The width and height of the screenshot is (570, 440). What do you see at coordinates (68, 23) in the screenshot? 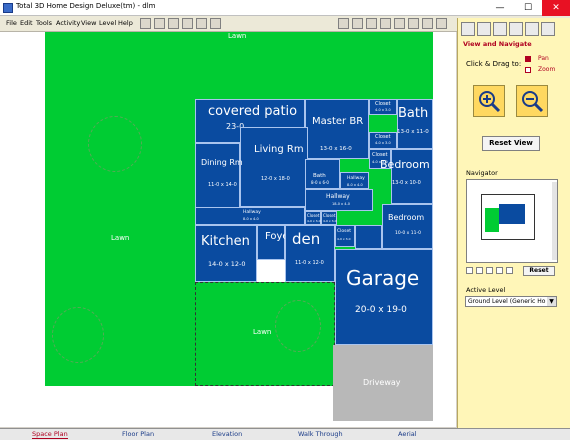
I see `menu-activity: Activity` at bounding box center [68, 23].